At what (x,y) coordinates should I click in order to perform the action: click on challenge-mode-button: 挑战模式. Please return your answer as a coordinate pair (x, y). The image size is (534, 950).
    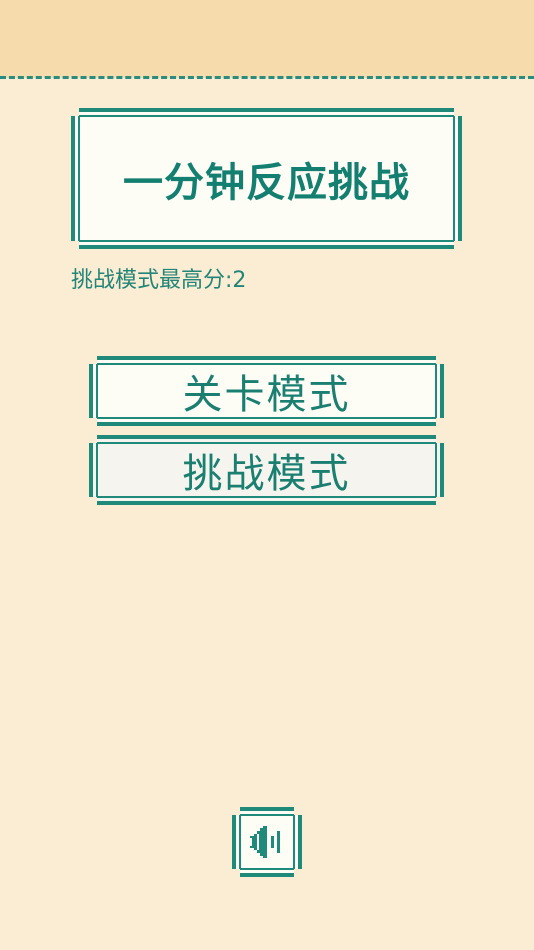
    Looking at the image, I should click on (266, 470).